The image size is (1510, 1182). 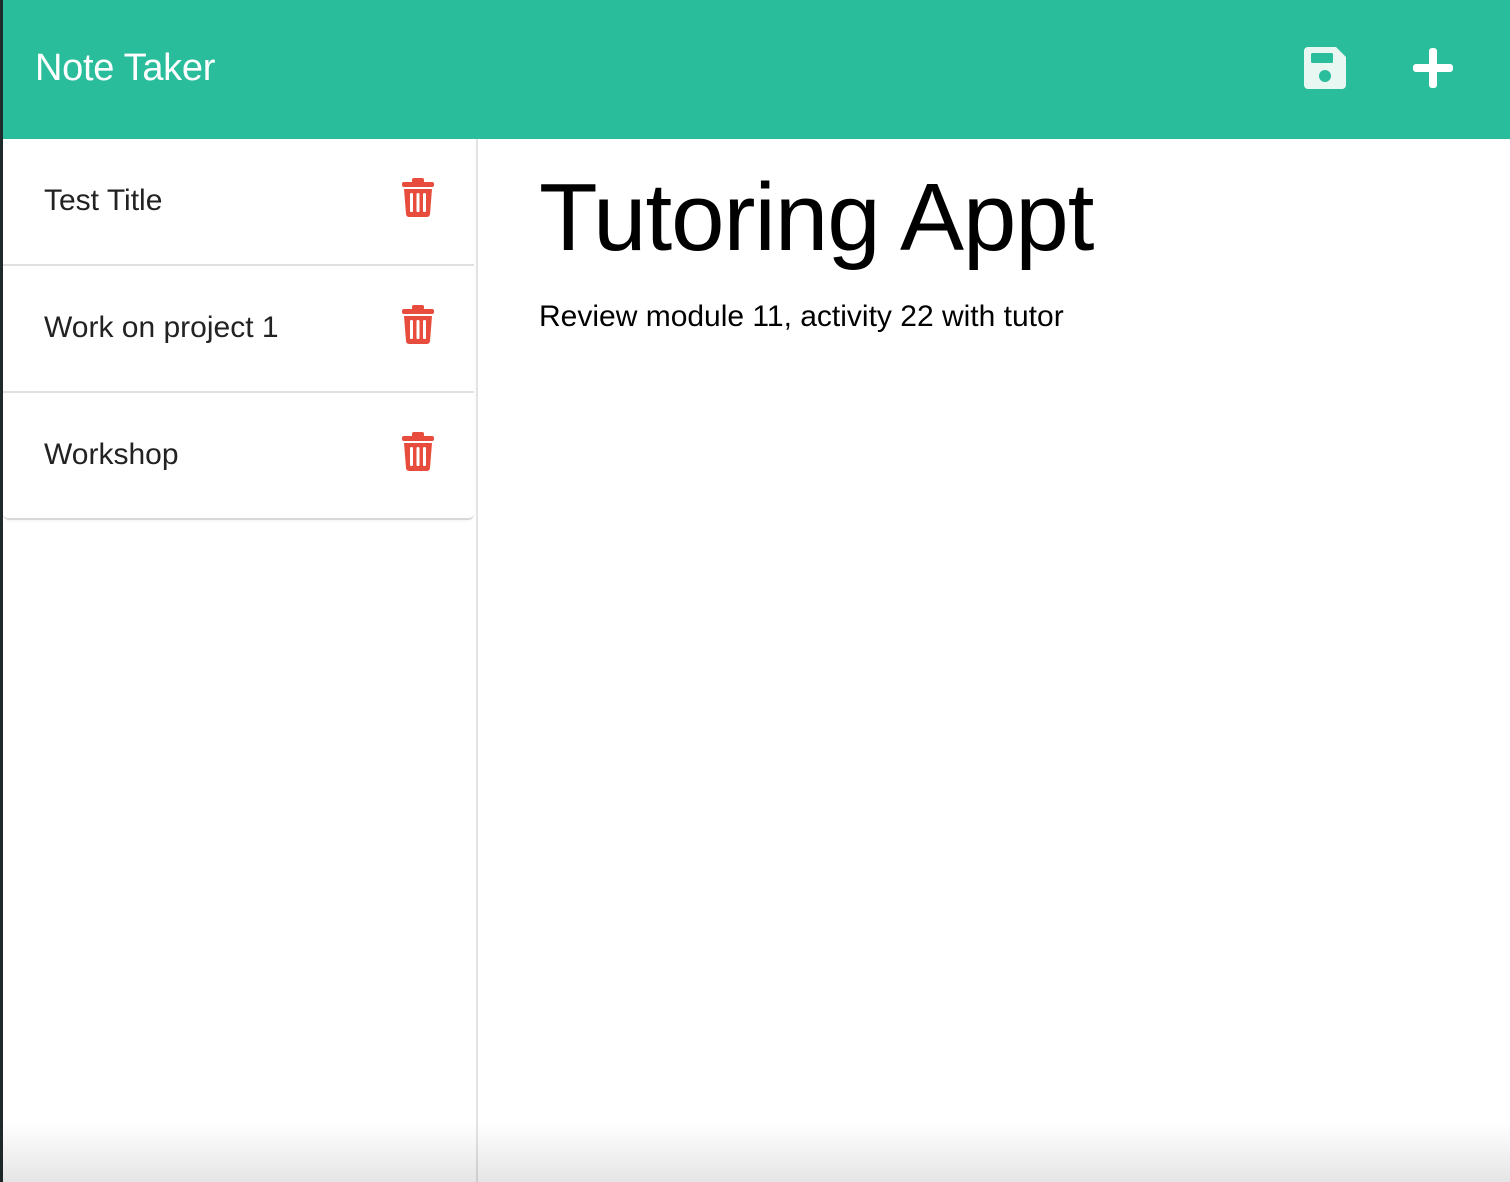 What do you see at coordinates (816, 218) in the screenshot?
I see `note-title-field: Tutoring Appt` at bounding box center [816, 218].